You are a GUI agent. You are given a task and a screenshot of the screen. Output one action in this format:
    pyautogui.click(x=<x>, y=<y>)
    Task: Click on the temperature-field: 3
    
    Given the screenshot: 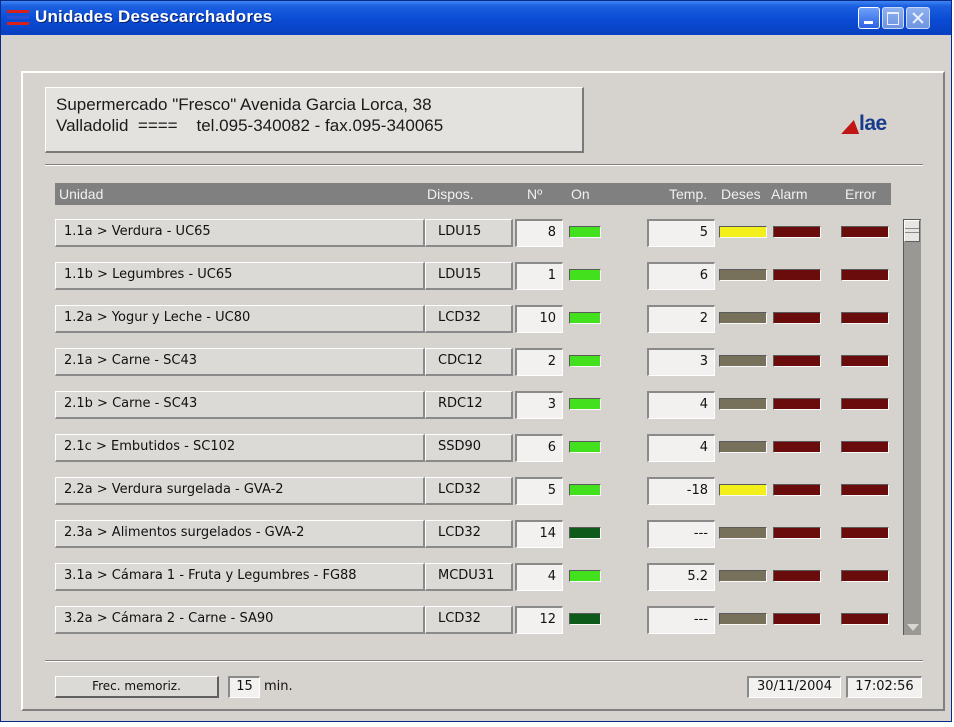 What is the action you would take?
    pyautogui.click(x=681, y=362)
    